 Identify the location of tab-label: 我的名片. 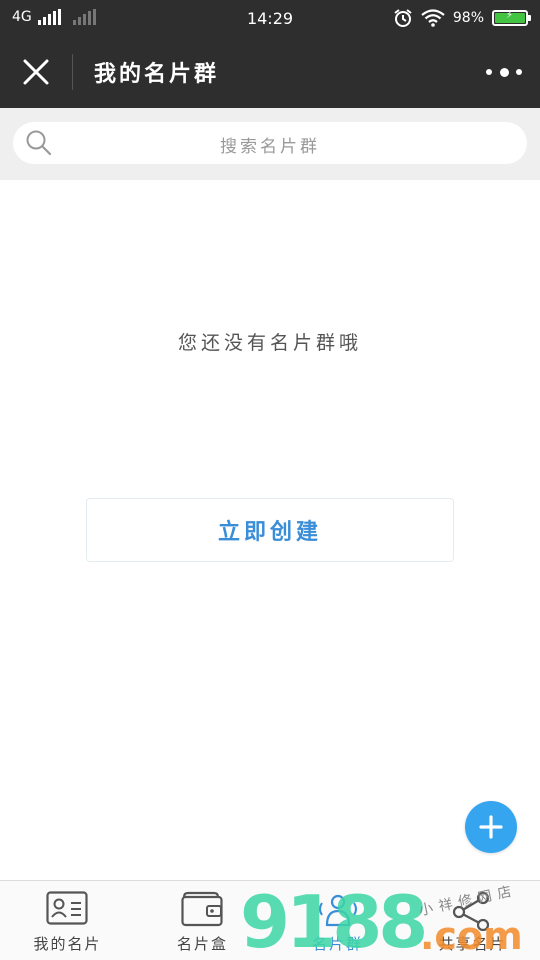
(67, 944).